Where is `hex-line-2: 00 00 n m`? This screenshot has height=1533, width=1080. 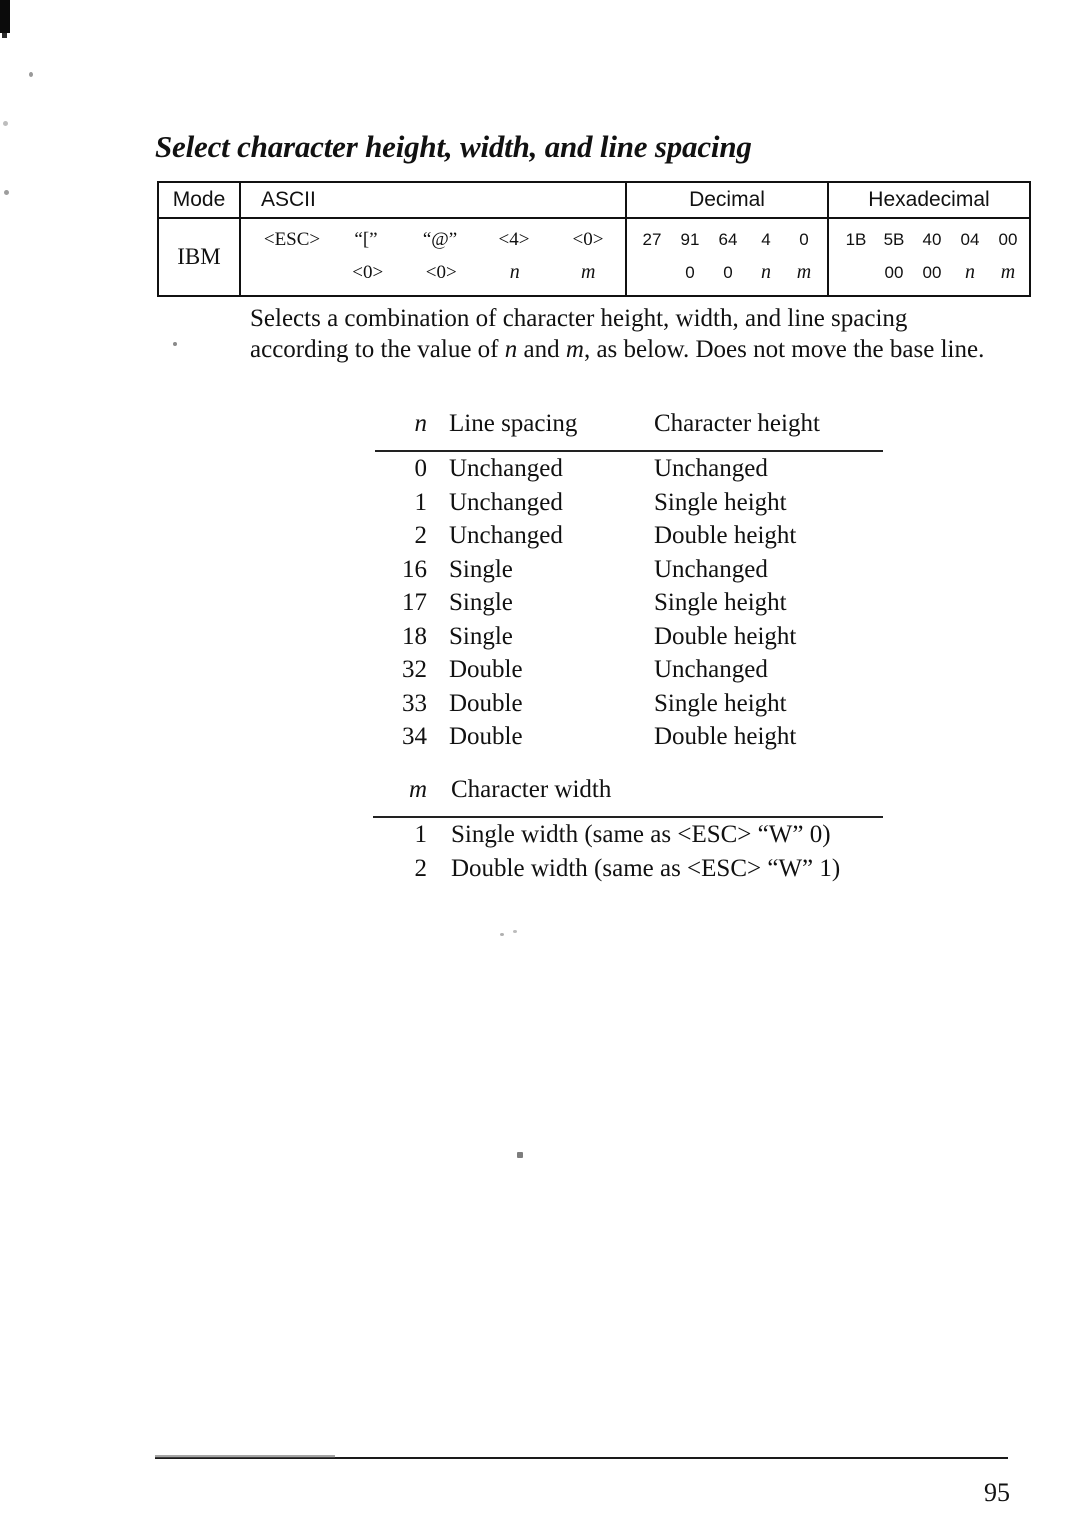 hex-line-2: 00 00 n m is located at coordinates (929, 273).